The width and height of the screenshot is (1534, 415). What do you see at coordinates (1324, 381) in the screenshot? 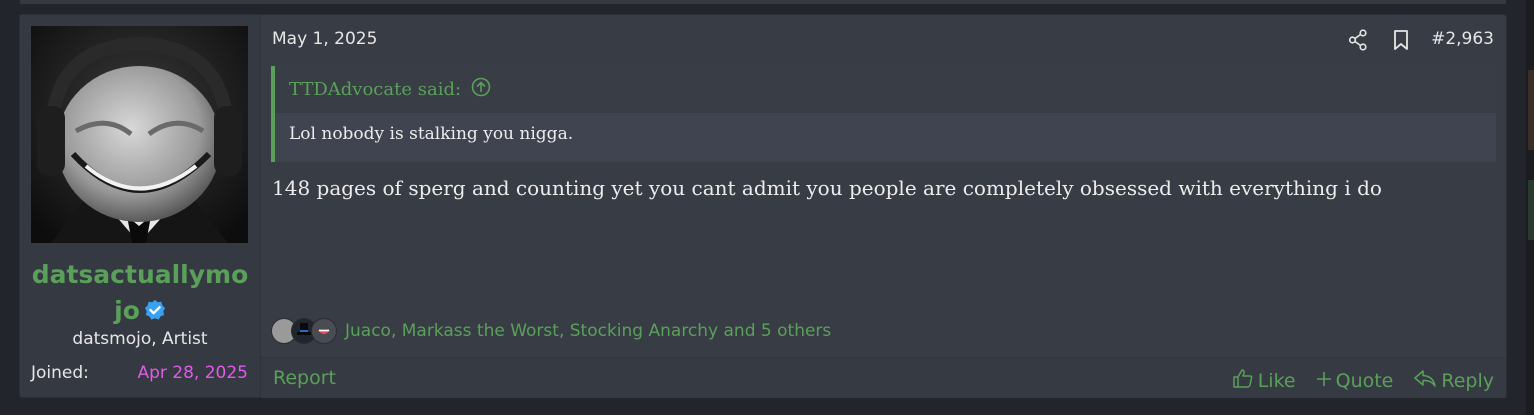
I see `plus-icon` at bounding box center [1324, 381].